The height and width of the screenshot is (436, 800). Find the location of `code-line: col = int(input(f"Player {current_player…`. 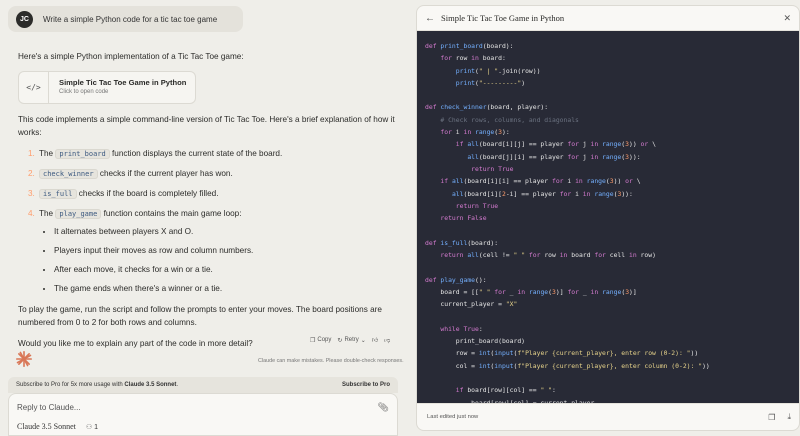

code-line: col = int(input(f"Player {current_player… is located at coordinates (567, 365).